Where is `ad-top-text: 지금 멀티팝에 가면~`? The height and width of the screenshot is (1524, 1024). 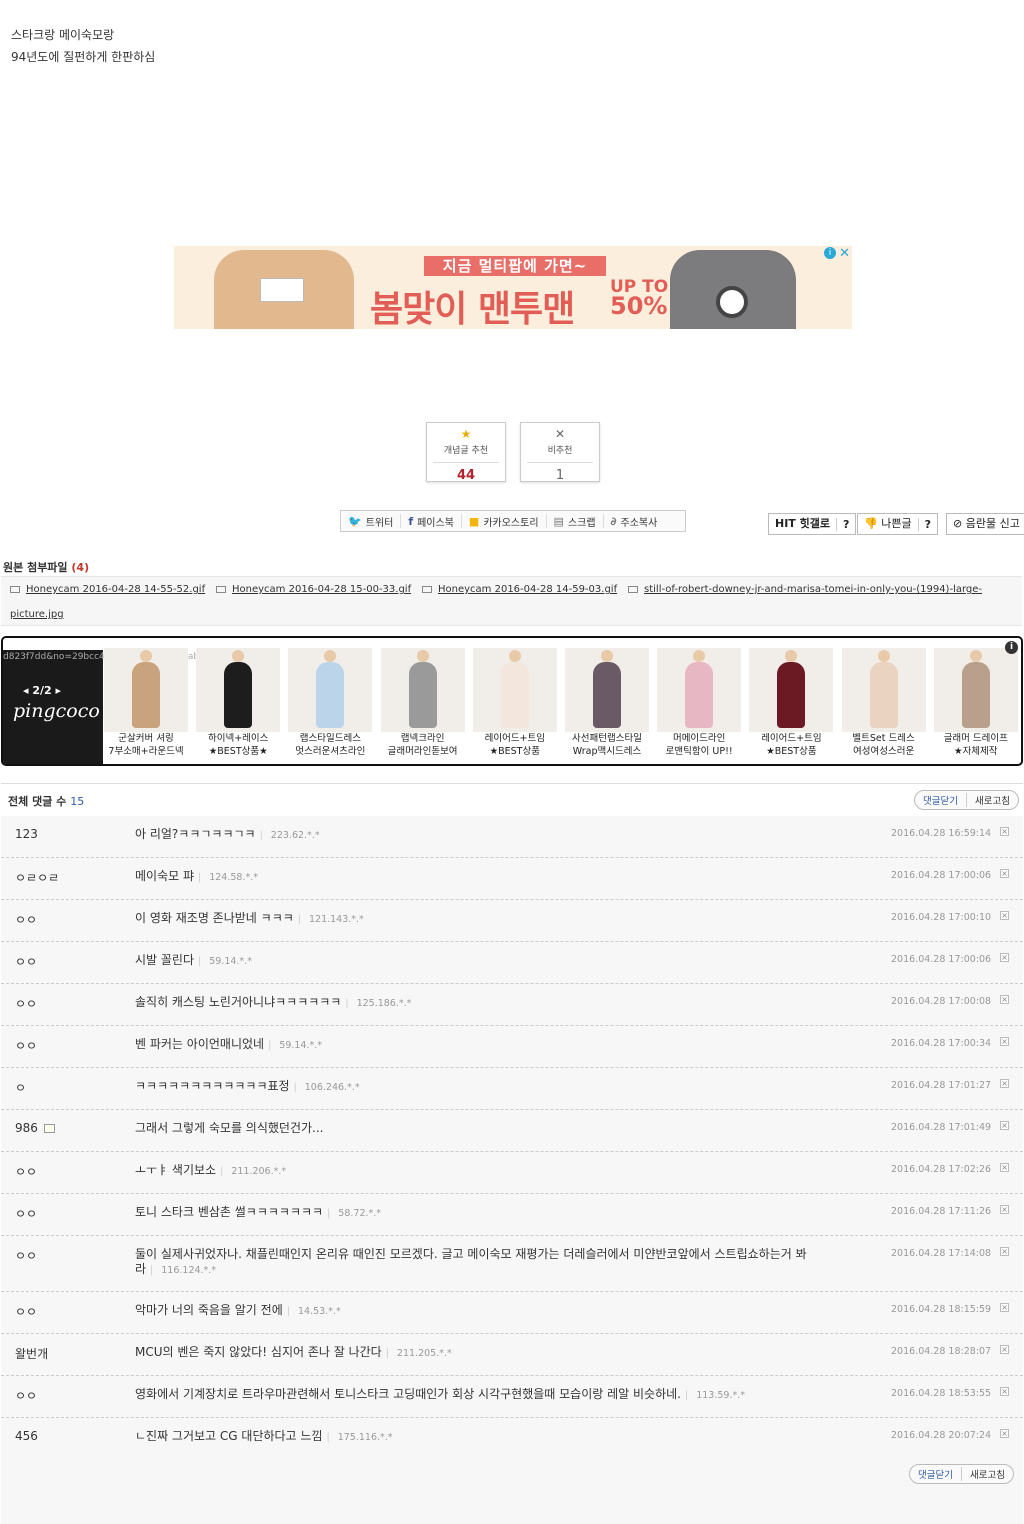
ad-top-text: 지금 멀티팝에 가면~ is located at coordinates (515, 266).